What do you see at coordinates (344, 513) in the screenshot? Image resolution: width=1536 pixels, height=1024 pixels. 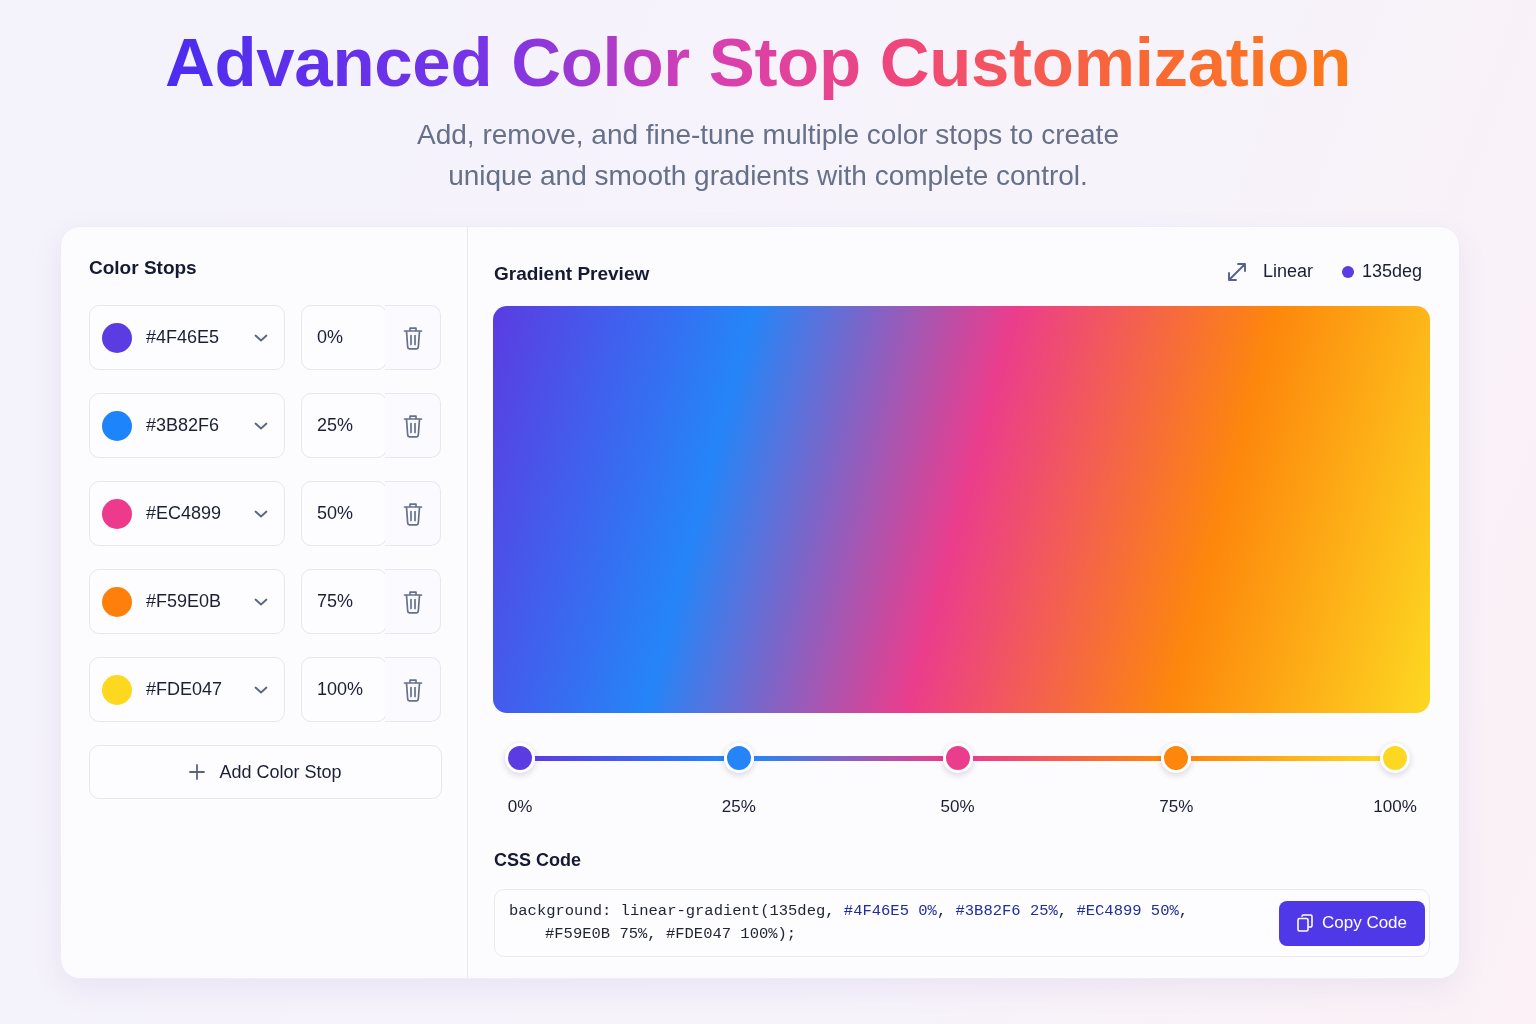 I see `position-input: 50%` at bounding box center [344, 513].